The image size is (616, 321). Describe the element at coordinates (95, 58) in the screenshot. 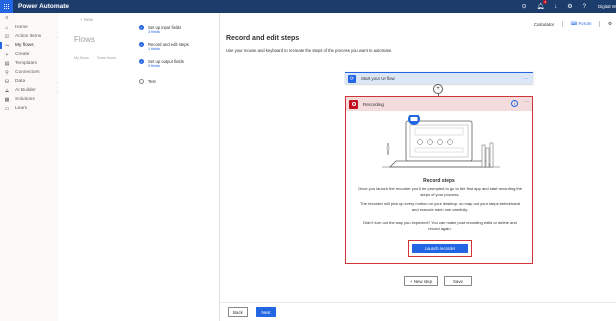

I see `flows-tabs: My flows Team flows` at that location.